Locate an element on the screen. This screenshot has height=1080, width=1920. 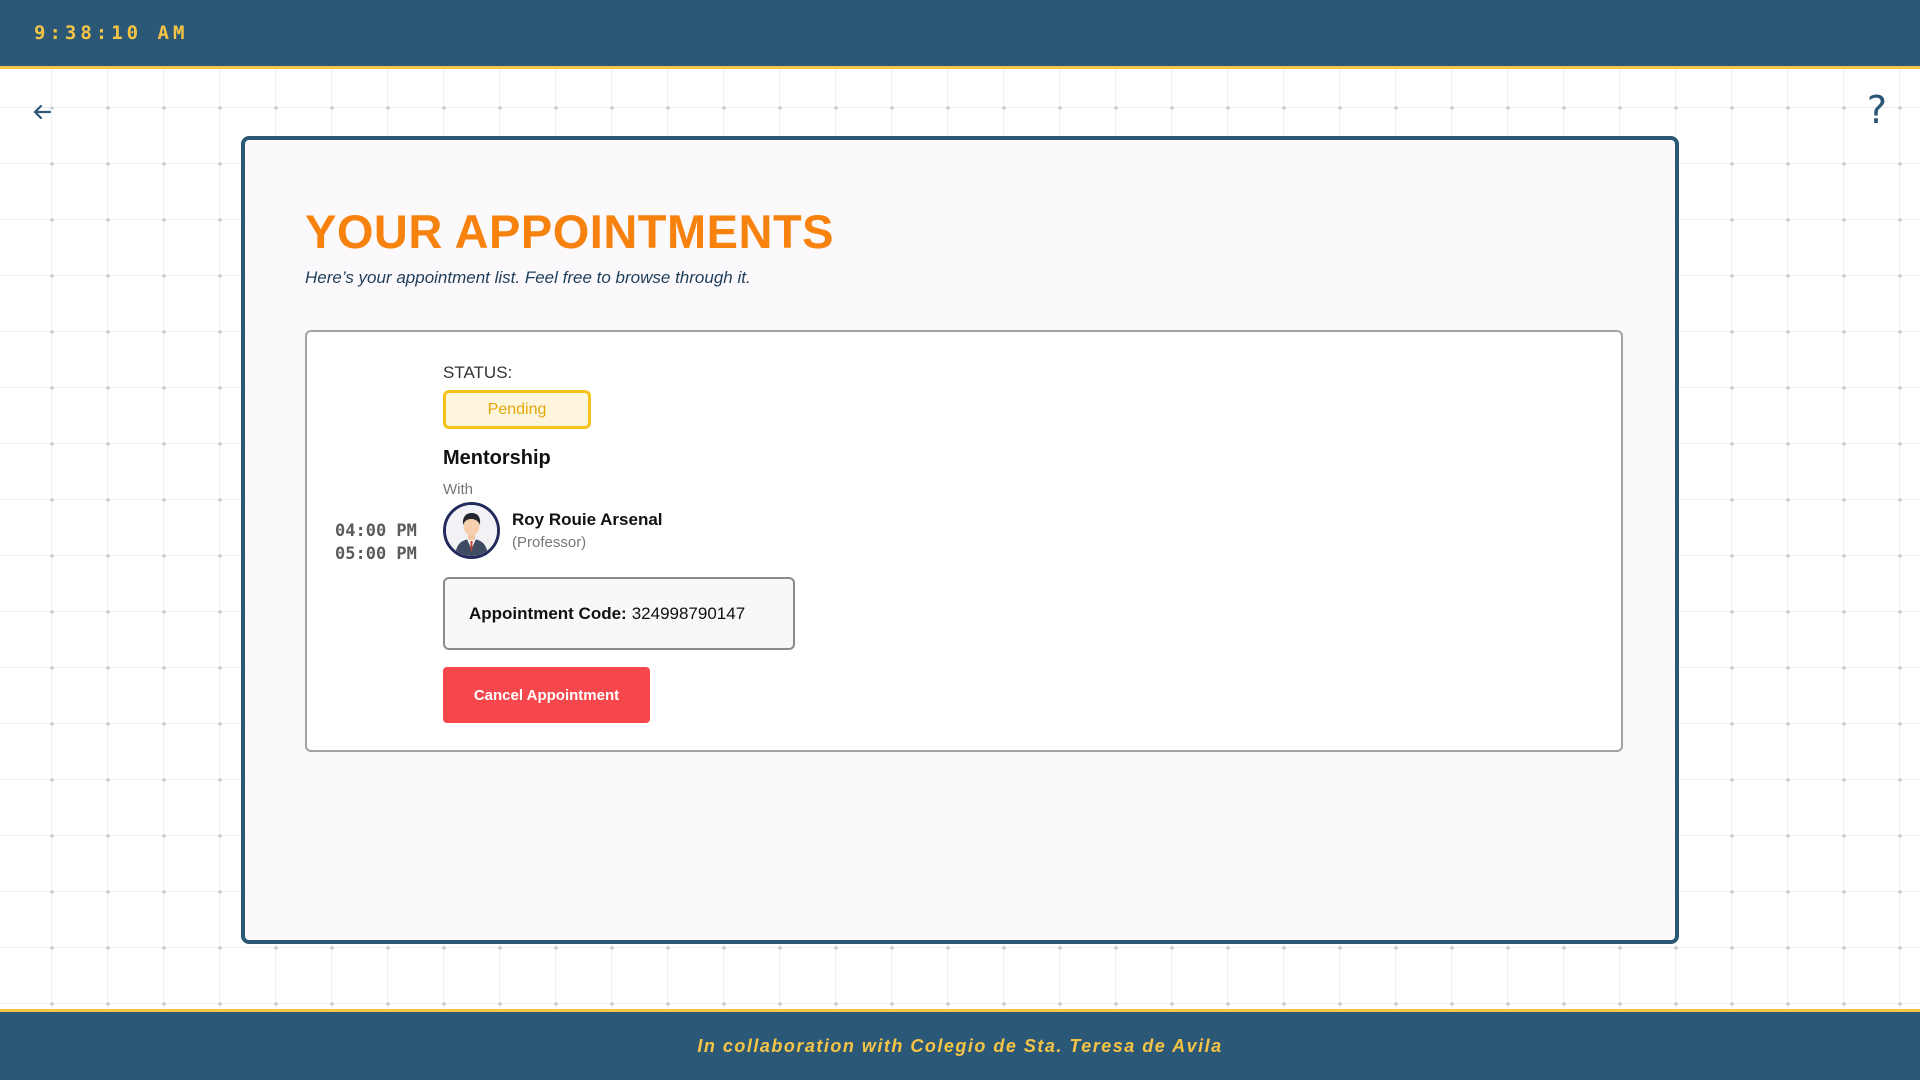
status-badge: Pending is located at coordinates (517, 409).